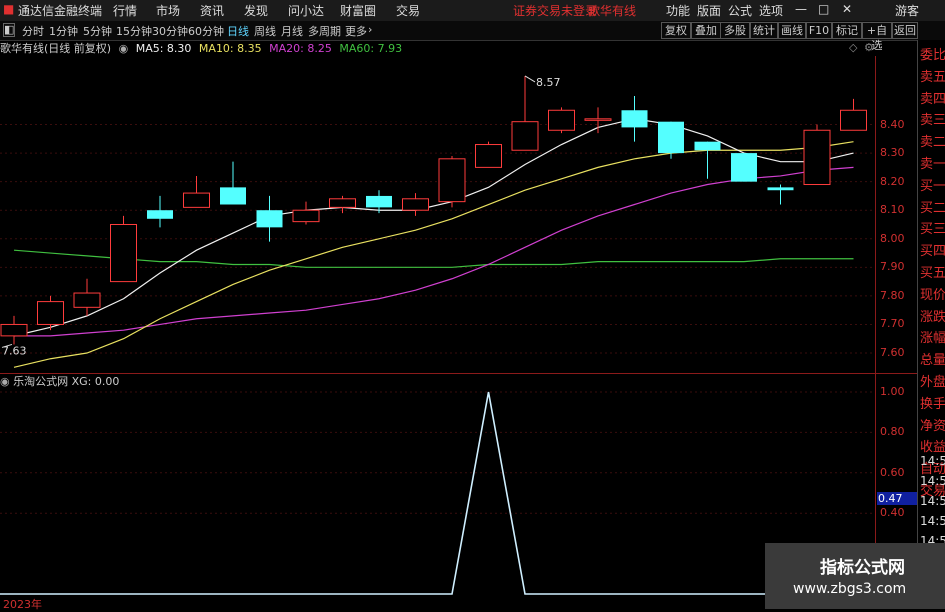 The width and height of the screenshot is (945, 612). Describe the element at coordinates (932, 184) in the screenshot. I see `quote-label: 买一` at that location.